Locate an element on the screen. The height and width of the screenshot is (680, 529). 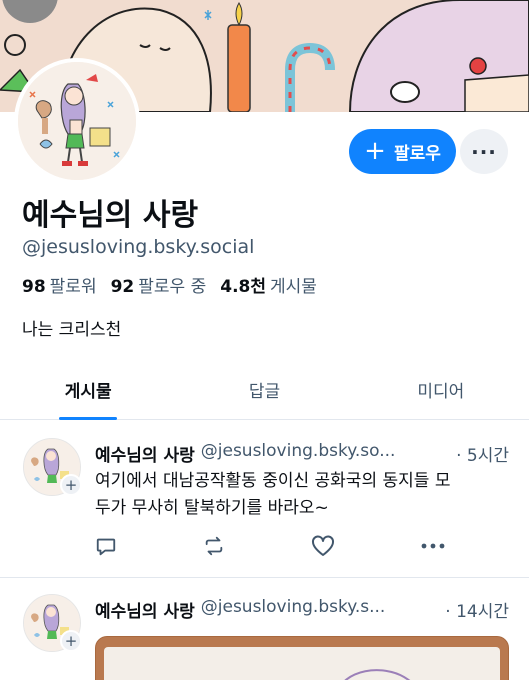
repost-arrows-icon is located at coordinates (214, 546).